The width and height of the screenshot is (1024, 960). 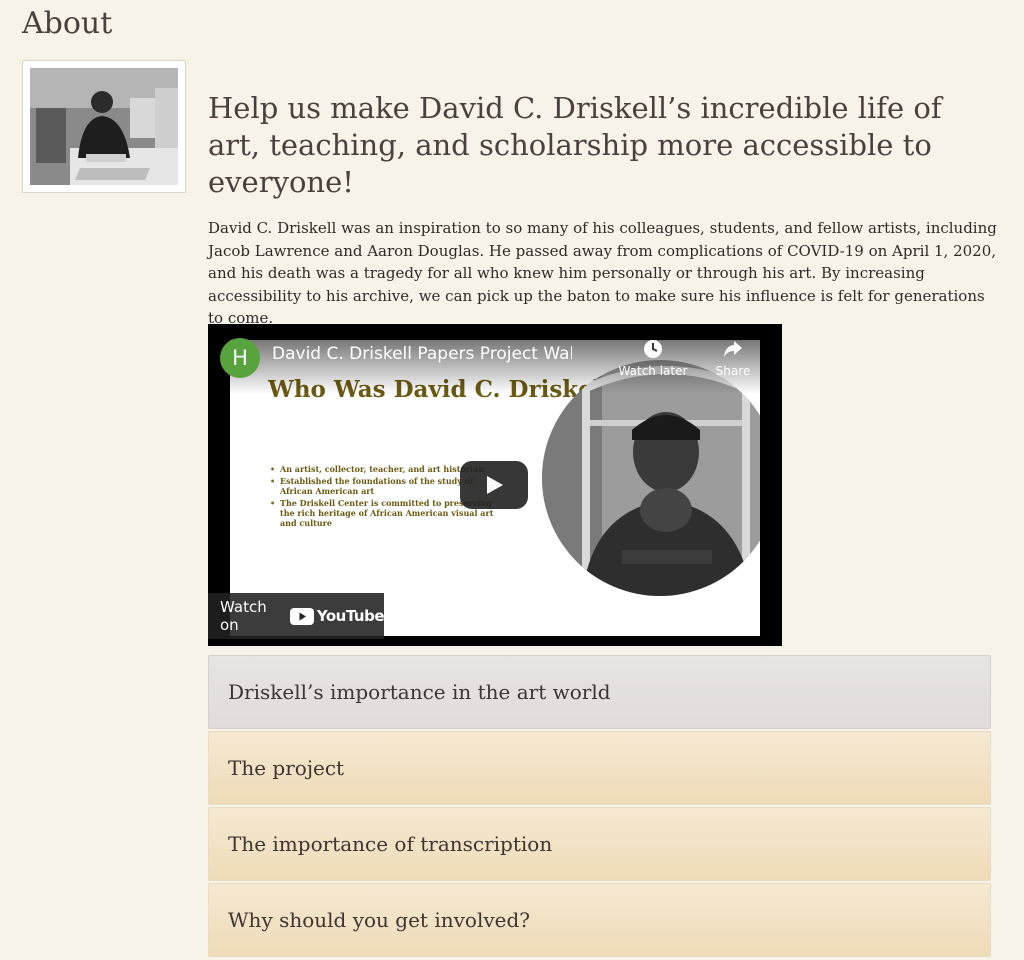 What do you see at coordinates (733, 371) in the screenshot?
I see `share-label: Share` at bounding box center [733, 371].